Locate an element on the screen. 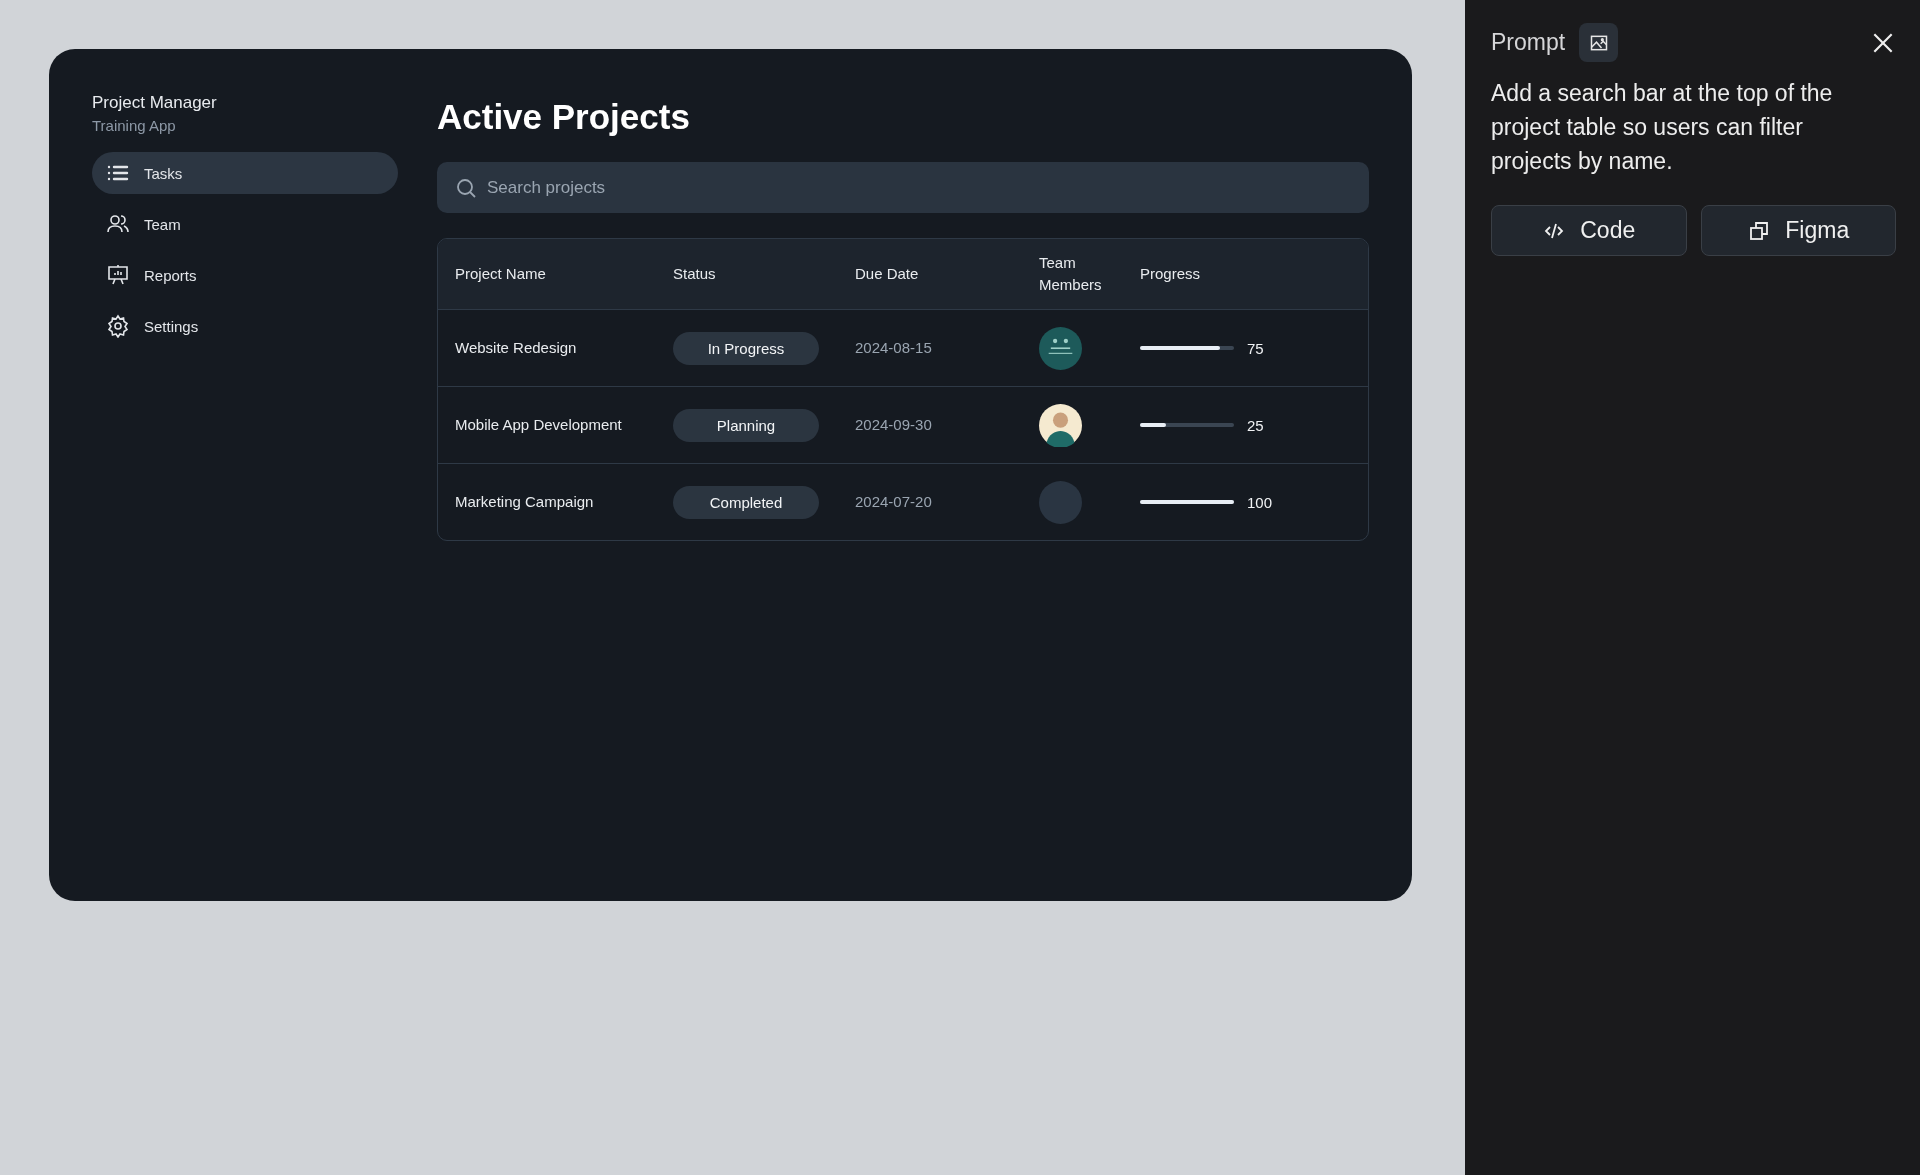 This screenshot has height=1175, width=1920. sidebar-item: Team is located at coordinates (245, 224).